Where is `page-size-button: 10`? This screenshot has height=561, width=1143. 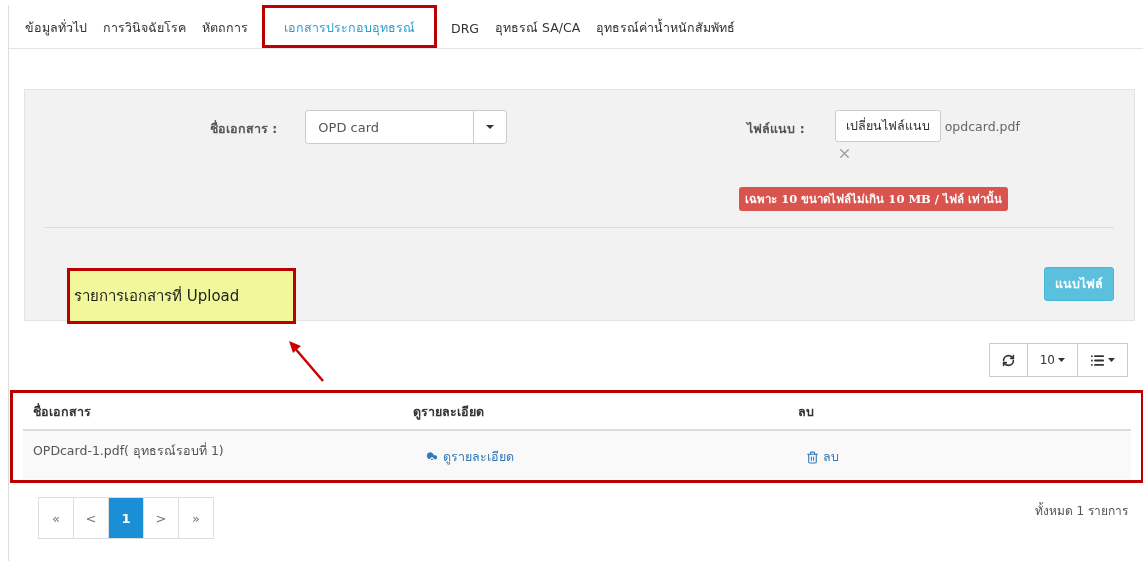 page-size-button: 10 is located at coordinates (1052, 360).